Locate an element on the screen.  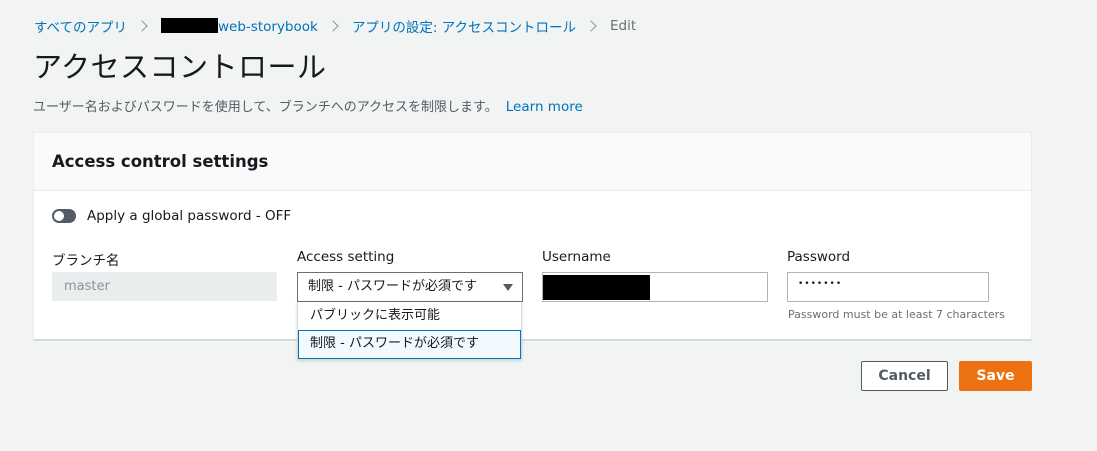
save-button: Save is located at coordinates (995, 376).